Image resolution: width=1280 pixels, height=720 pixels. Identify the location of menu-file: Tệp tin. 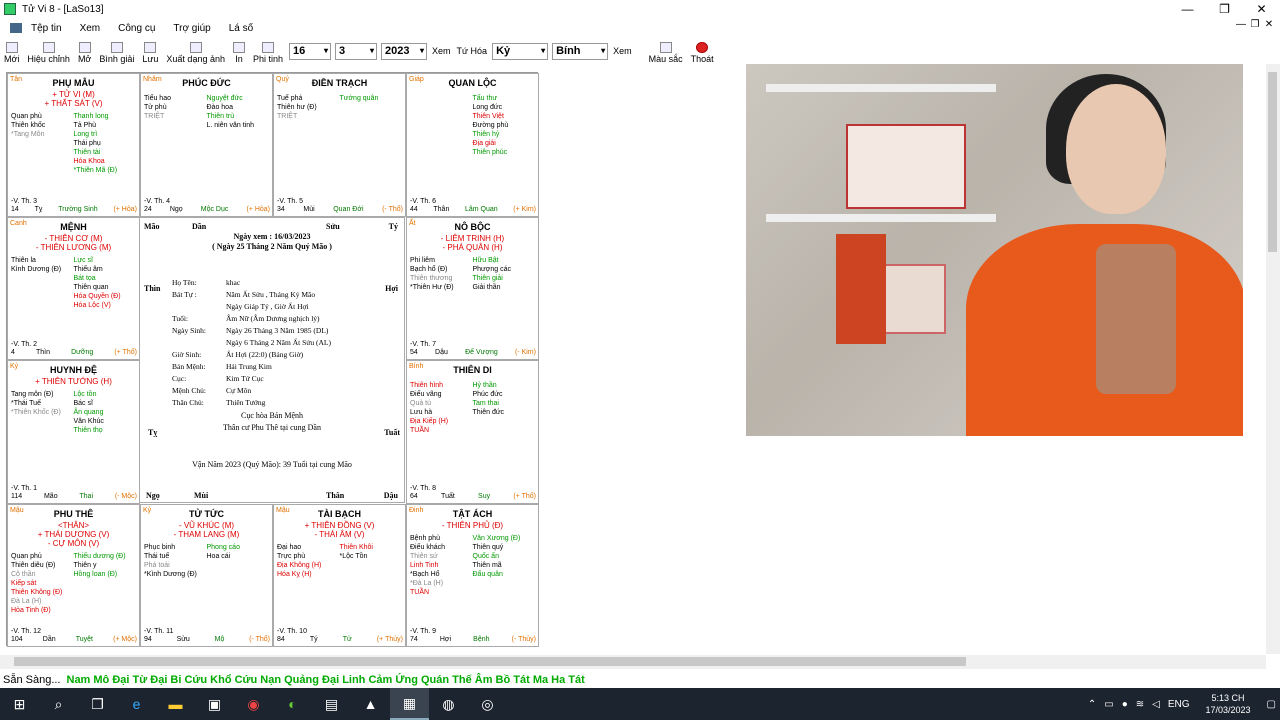
(46, 28).